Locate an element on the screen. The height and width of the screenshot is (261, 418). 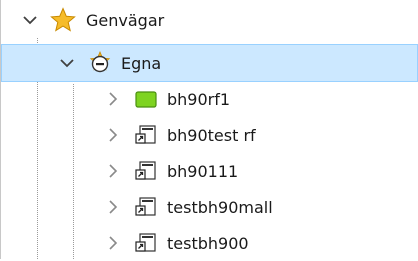
tree-node-item: testbh90mall is located at coordinates (209, 207).